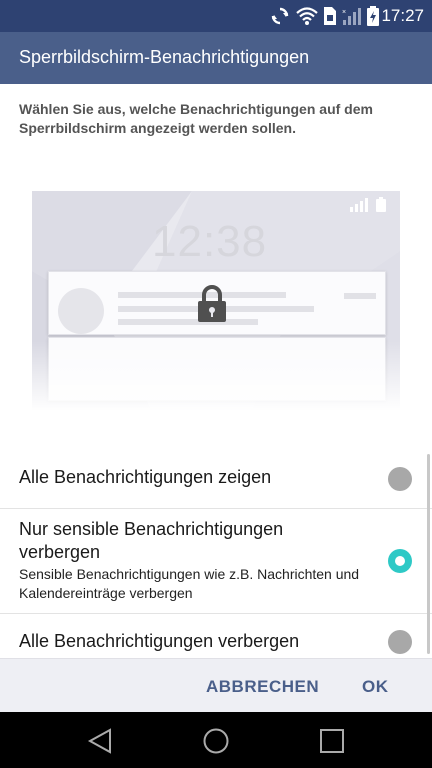 Image resolution: width=432 pixels, height=768 pixels. Describe the element at coordinates (101, 741) in the screenshot. I see `back-icon` at that location.